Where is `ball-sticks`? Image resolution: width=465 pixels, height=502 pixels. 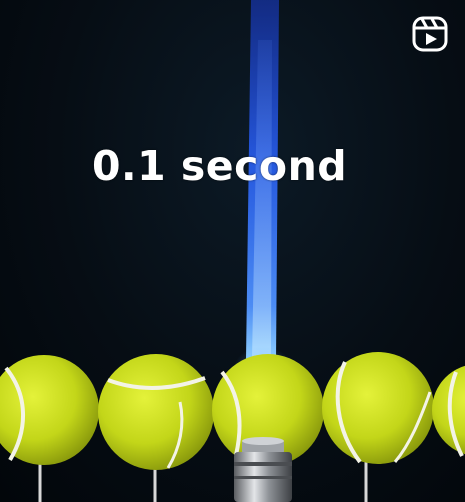
ball-sticks is located at coordinates (203, 481).